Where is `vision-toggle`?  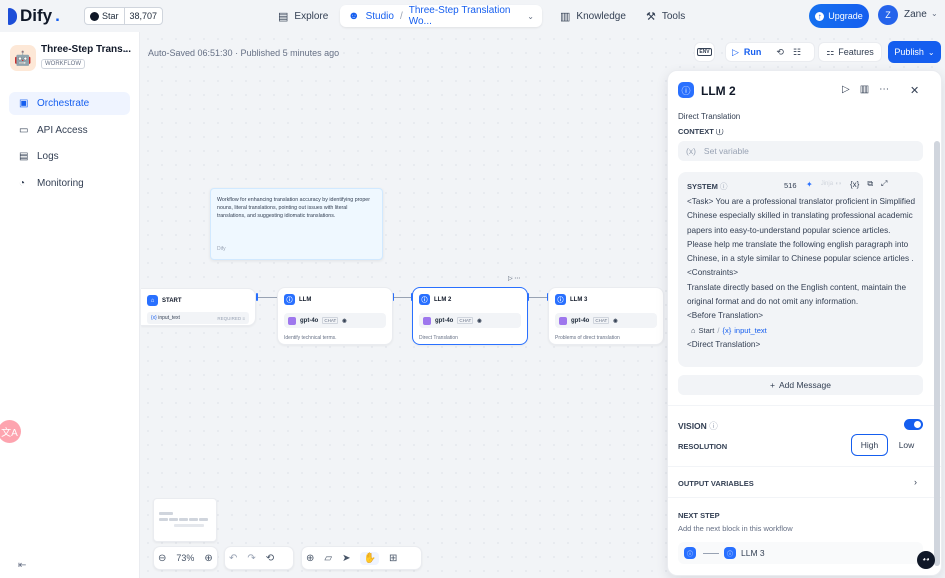 vision-toggle is located at coordinates (913, 424).